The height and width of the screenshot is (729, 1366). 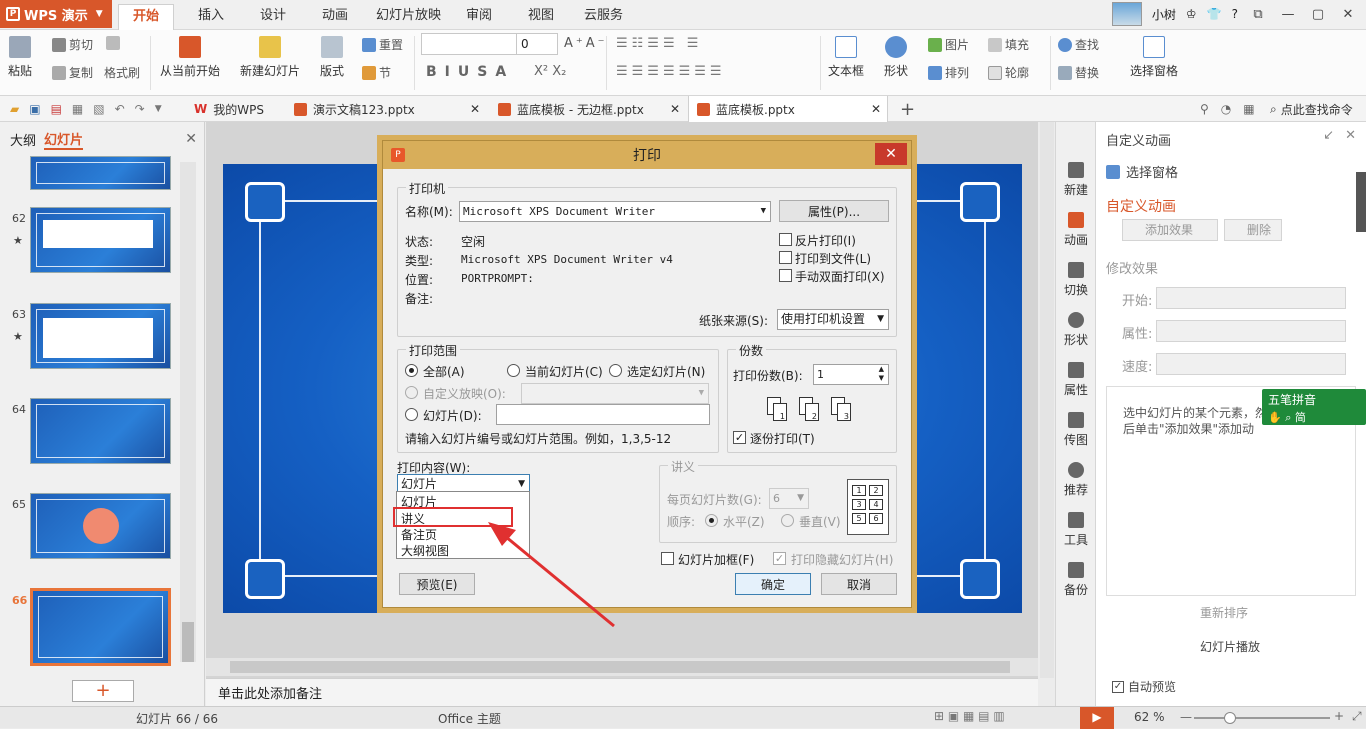 I want to click on property-select, so click(x=1251, y=331).